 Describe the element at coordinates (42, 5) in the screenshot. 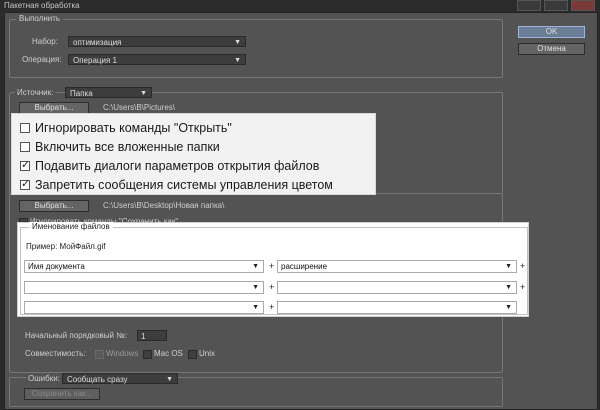

I see `window-title: Пакетная обработка` at that location.